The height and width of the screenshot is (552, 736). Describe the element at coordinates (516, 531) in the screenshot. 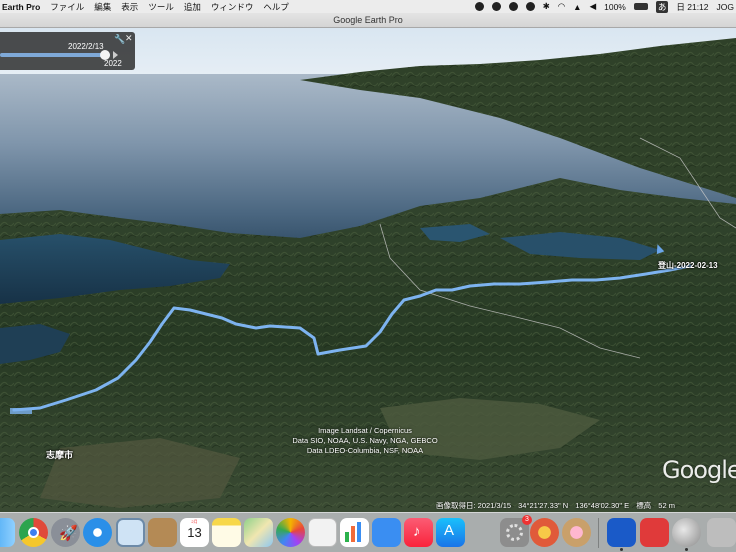

I see `system-preferences-icon: 3` at that location.